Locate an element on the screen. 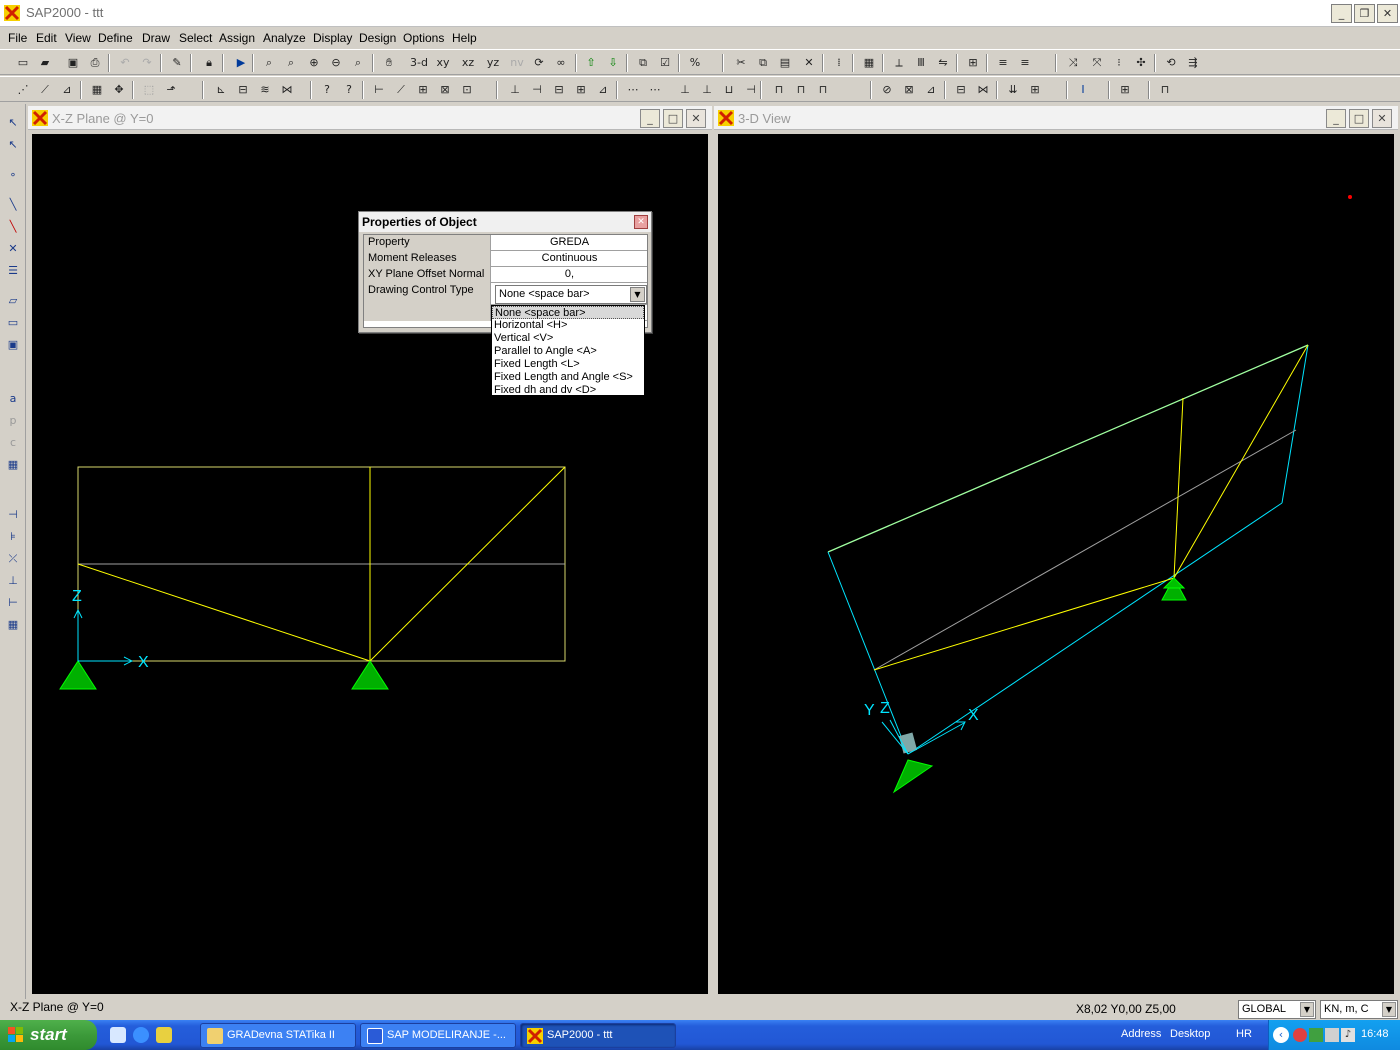 This screenshot has width=1400, height=1050. network-icon is located at coordinates (1332, 1035).